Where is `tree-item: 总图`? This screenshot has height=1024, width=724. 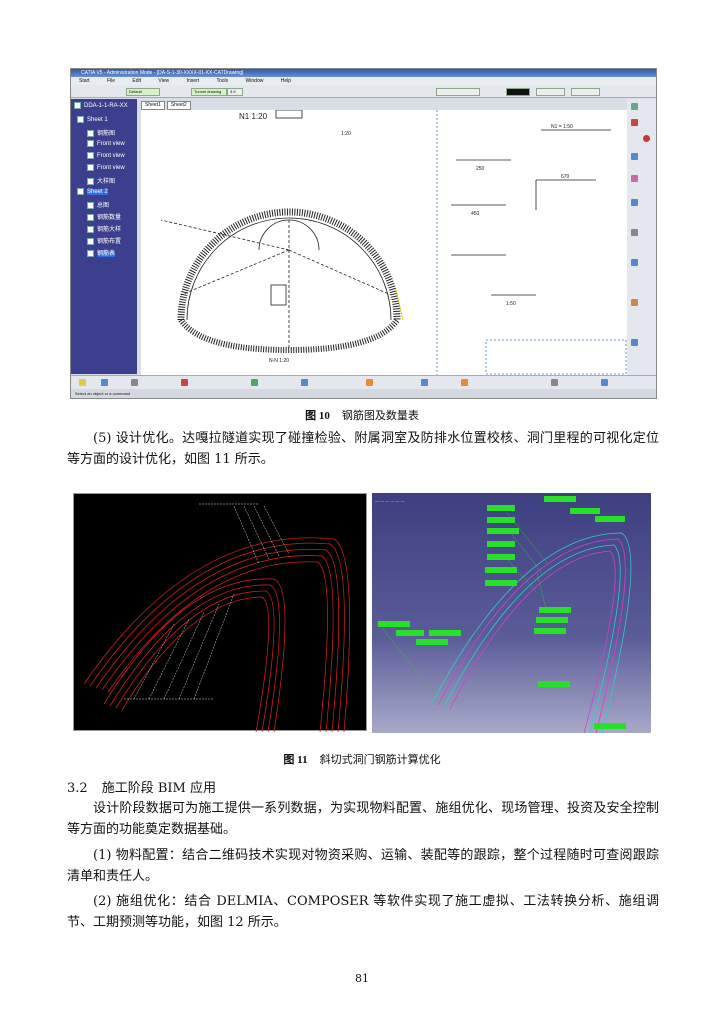
tree-item: 总图 is located at coordinates (98, 204).